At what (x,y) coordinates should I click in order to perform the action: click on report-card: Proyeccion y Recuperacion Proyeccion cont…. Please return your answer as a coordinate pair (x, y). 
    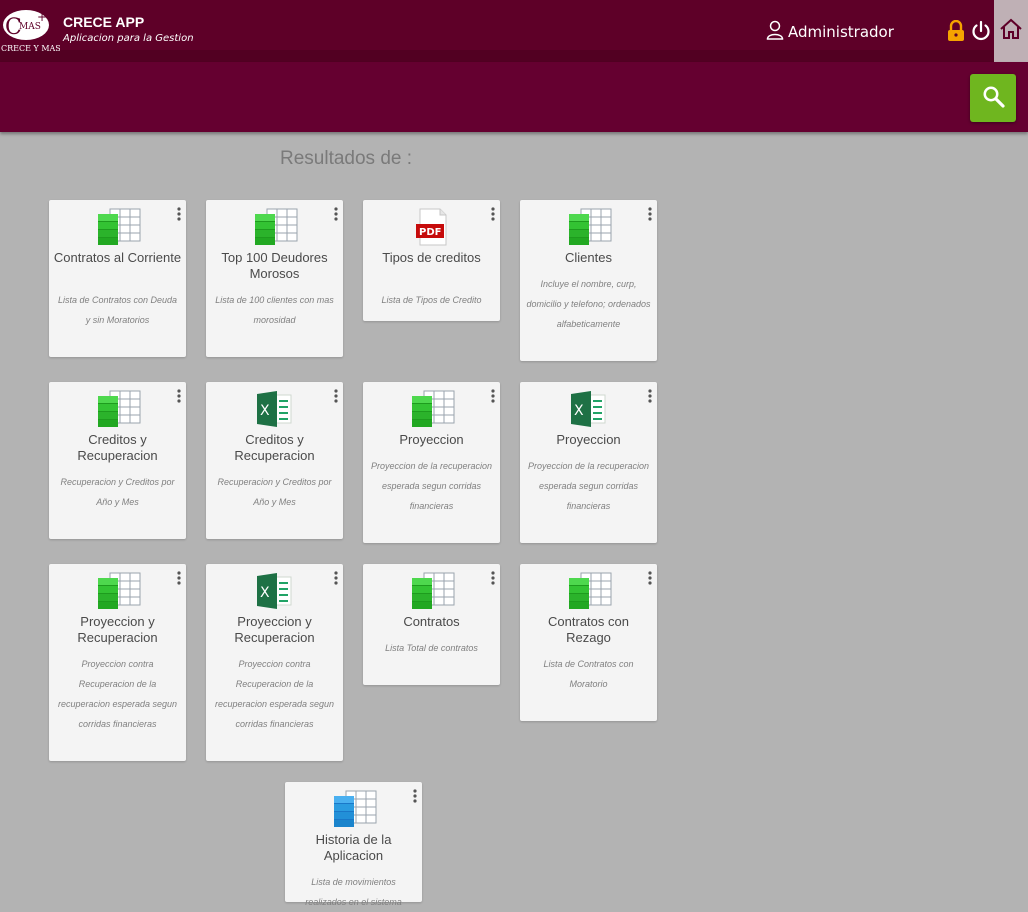
    Looking at the image, I should click on (117, 662).